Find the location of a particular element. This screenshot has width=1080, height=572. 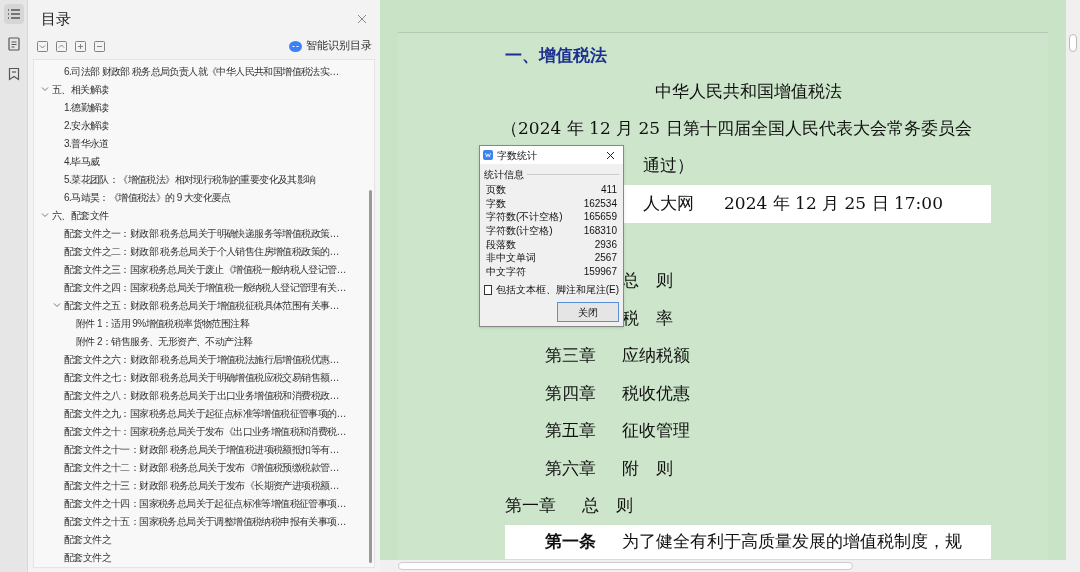

law-subtitle: （2024 年 12 月 25 日第十四届全国人民代表大会常务委员会 is located at coordinates (737, 129).